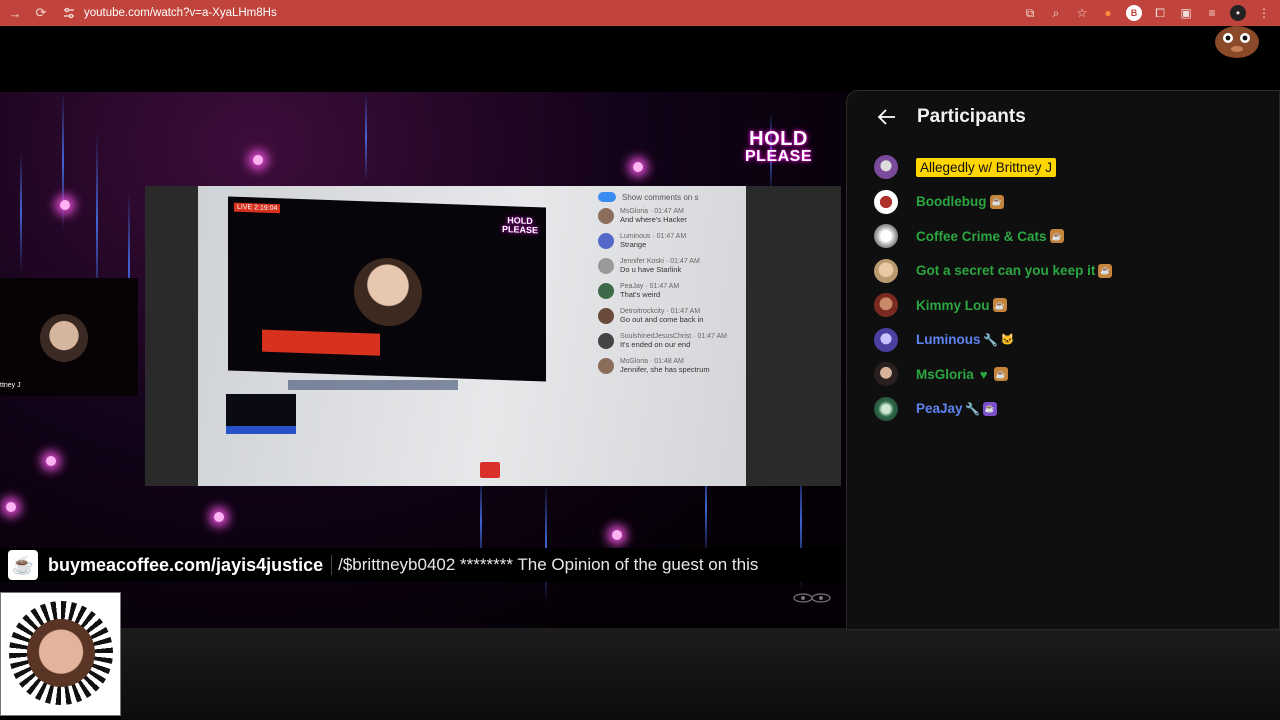 Image resolution: width=1280 pixels, height=720 pixels. Describe the element at coordinates (1056, 13) in the screenshot. I see `zoom-icon: ⌕` at that location.